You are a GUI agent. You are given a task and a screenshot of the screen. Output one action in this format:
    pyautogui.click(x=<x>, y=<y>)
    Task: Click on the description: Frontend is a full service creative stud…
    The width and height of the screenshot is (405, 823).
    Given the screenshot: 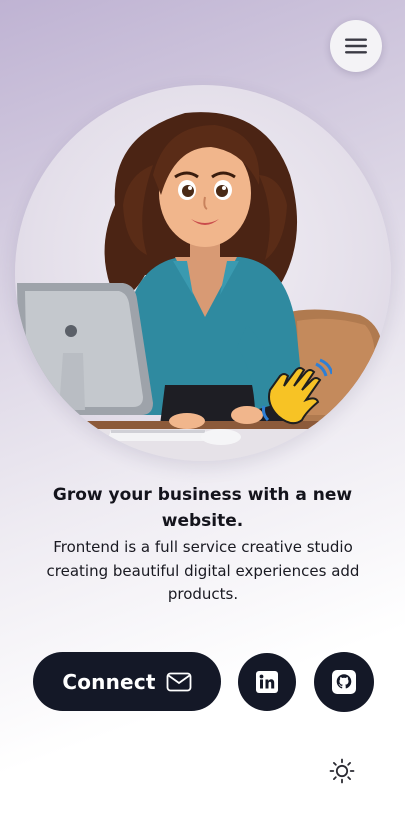 What is the action you would take?
    pyautogui.click(x=203, y=570)
    